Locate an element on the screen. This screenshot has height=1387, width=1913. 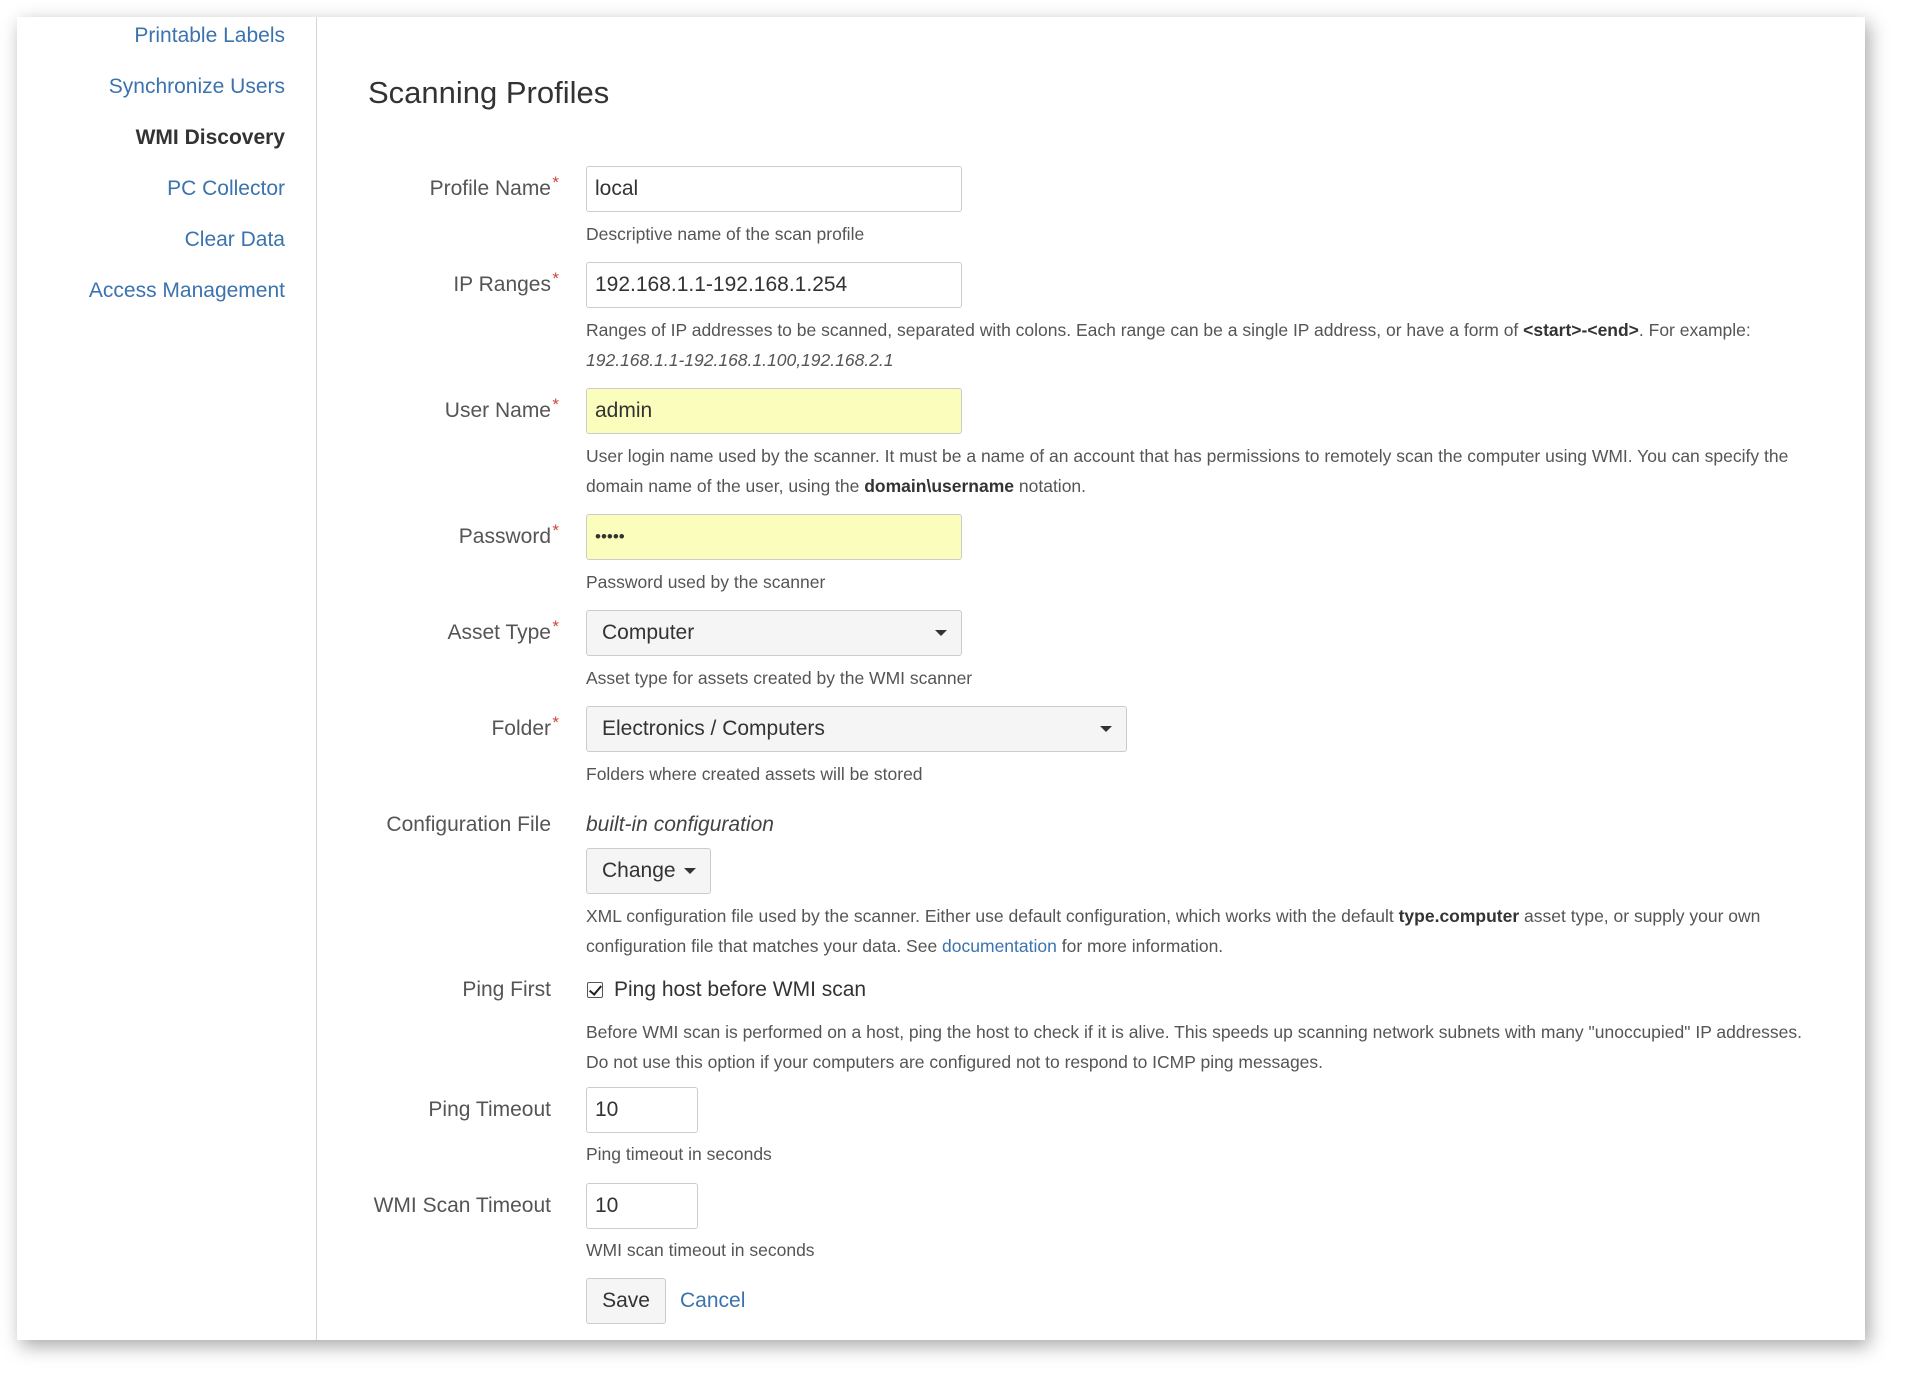
configuration-help-line2-end: for more information. is located at coordinates (1140, 946).